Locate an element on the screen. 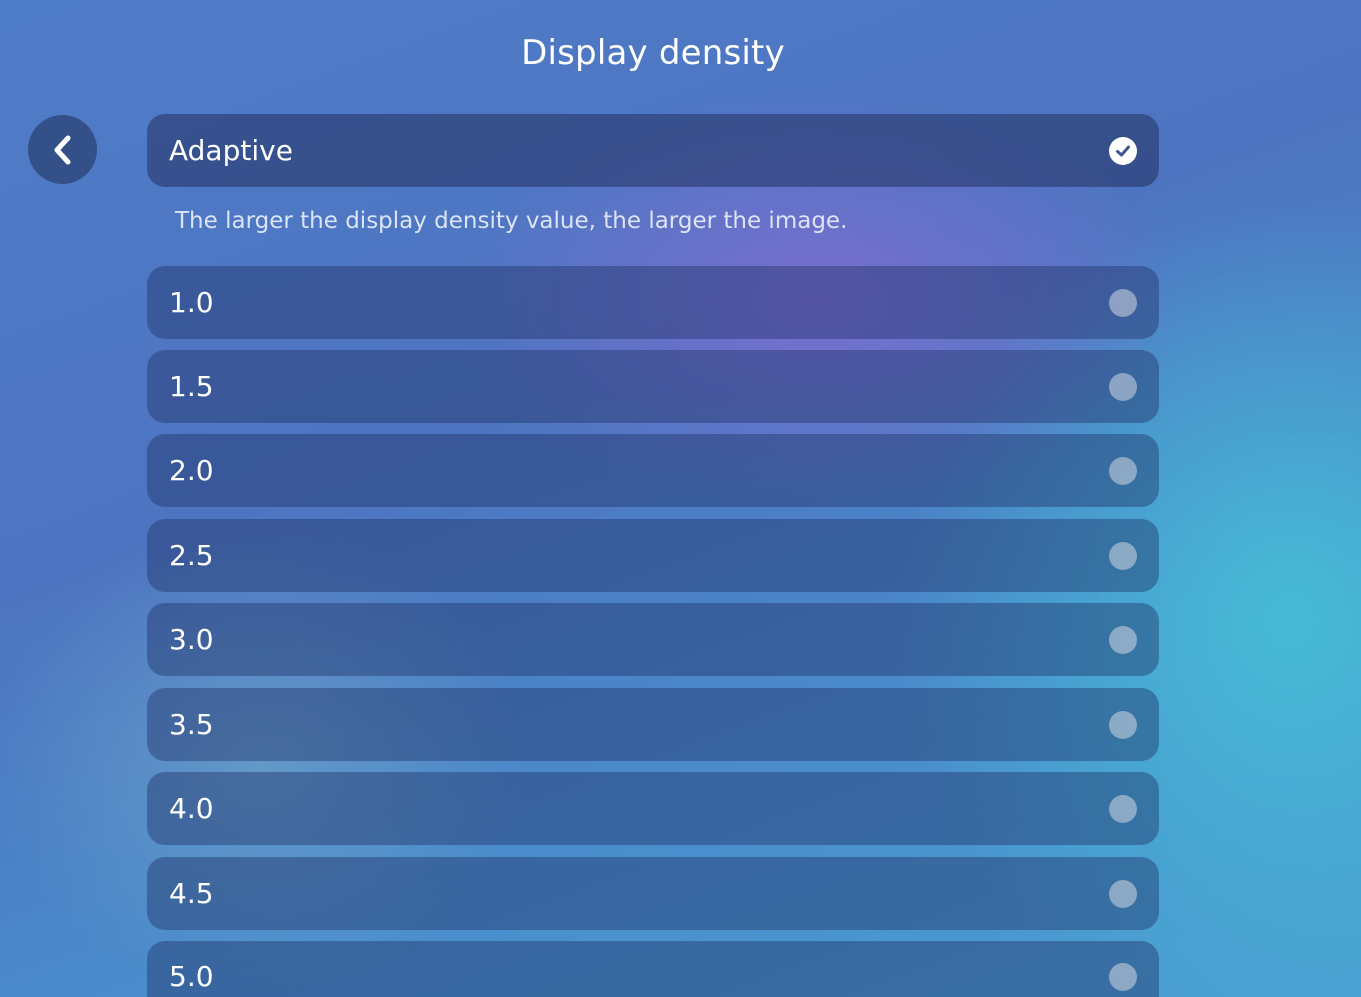 The height and width of the screenshot is (997, 1361). option-label: 2.0 is located at coordinates (191, 470).